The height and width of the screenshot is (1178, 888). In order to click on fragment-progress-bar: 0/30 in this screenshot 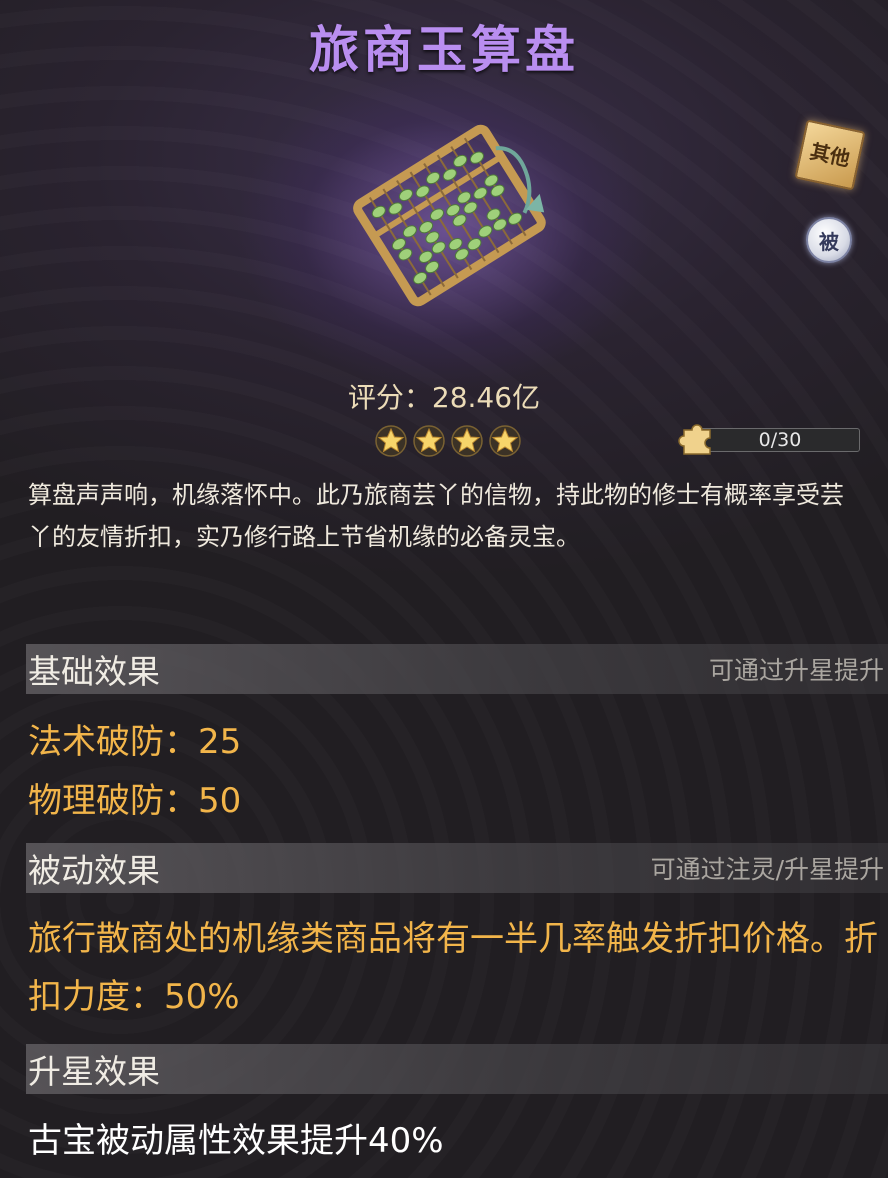, I will do `click(780, 440)`.